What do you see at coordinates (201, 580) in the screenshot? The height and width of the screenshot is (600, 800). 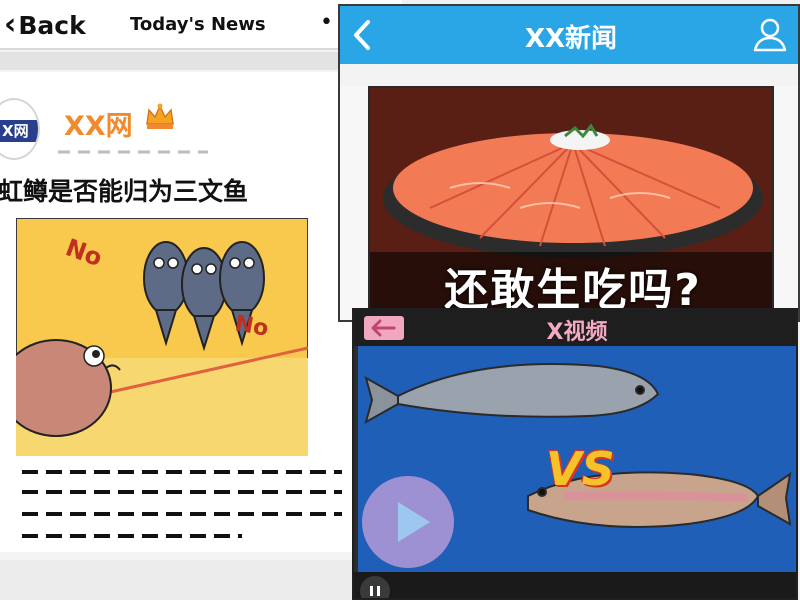 I see `bottom-bar` at bounding box center [201, 580].